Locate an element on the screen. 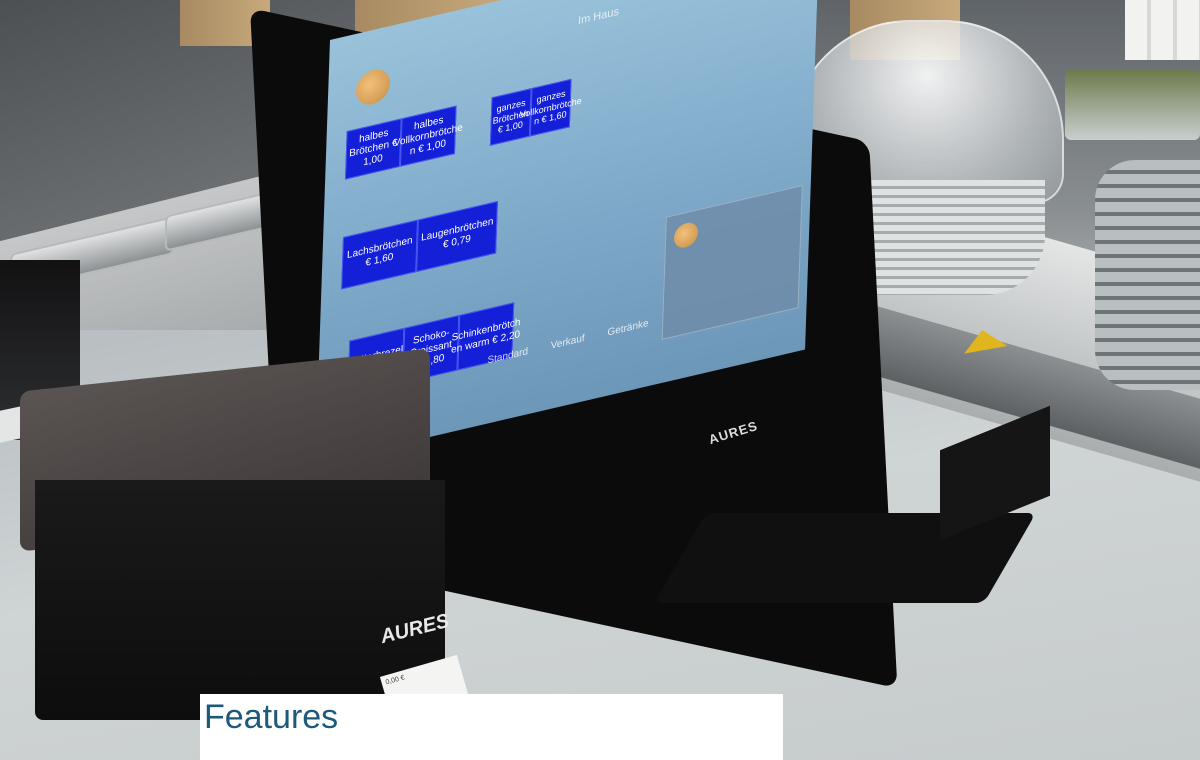  monitor-stand is located at coordinates (845, 558).